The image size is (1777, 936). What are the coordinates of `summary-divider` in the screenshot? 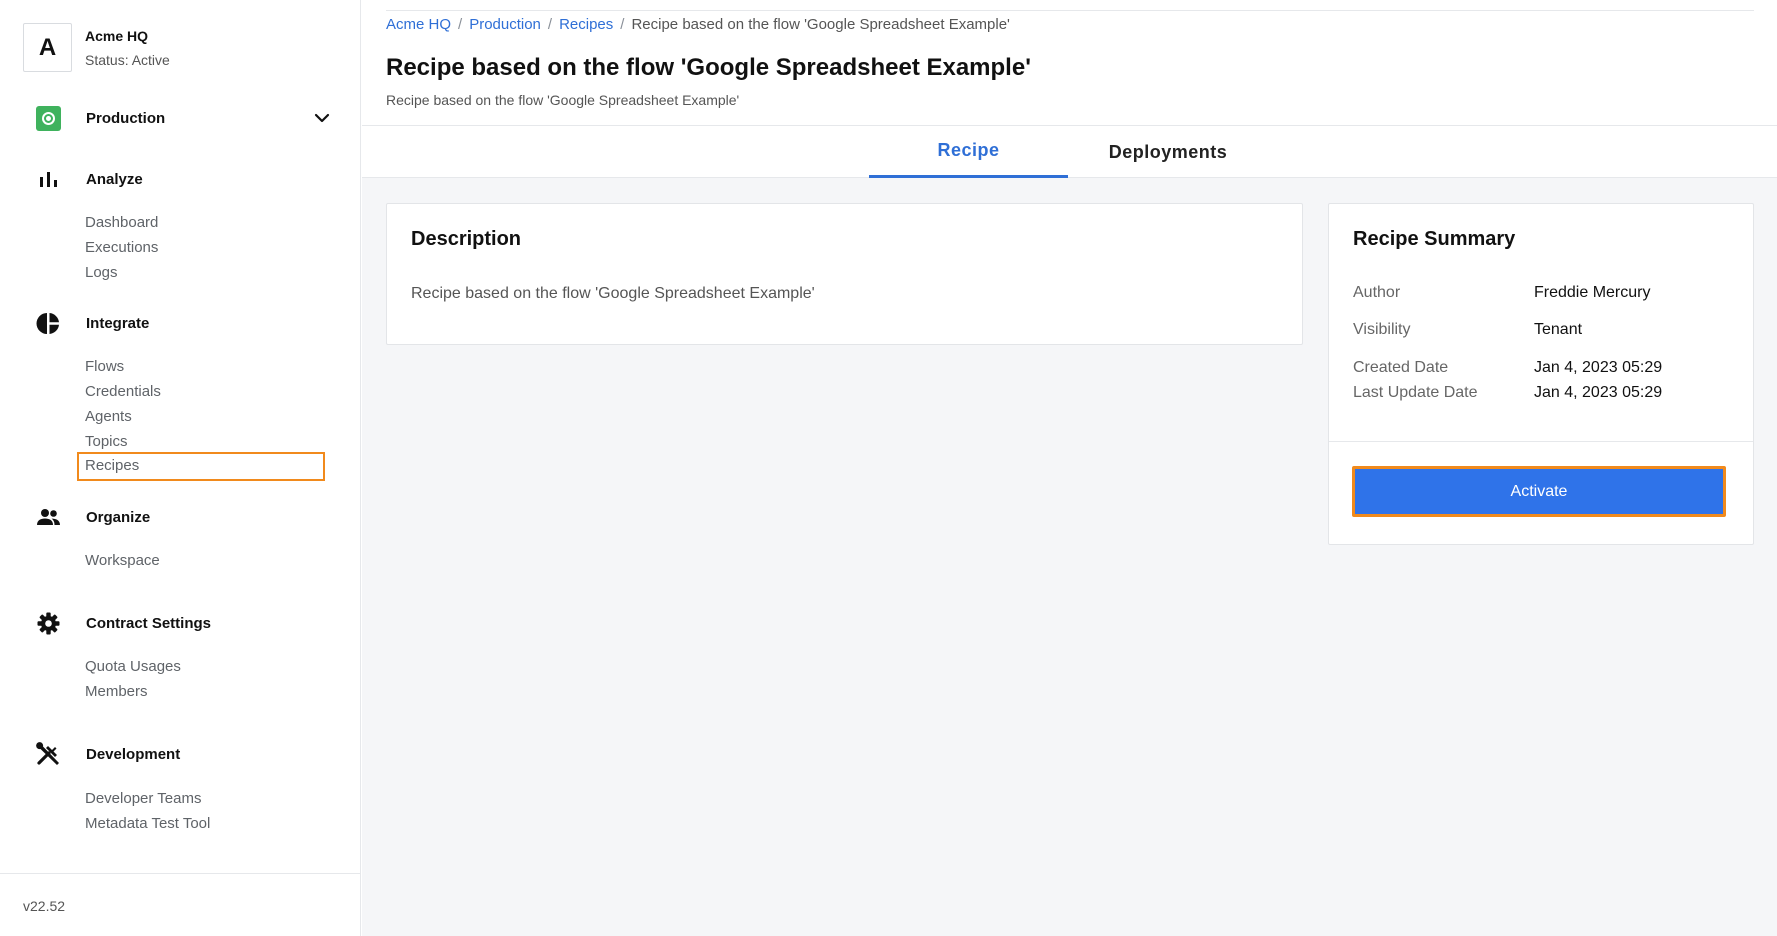 It's located at (1541, 441).